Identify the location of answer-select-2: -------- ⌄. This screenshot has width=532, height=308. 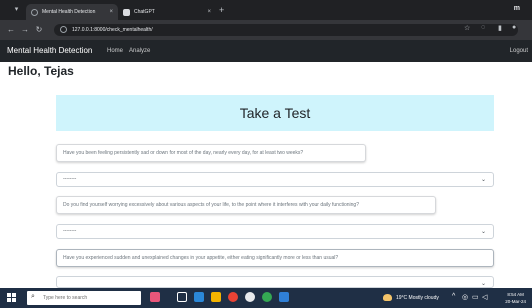
(275, 231).